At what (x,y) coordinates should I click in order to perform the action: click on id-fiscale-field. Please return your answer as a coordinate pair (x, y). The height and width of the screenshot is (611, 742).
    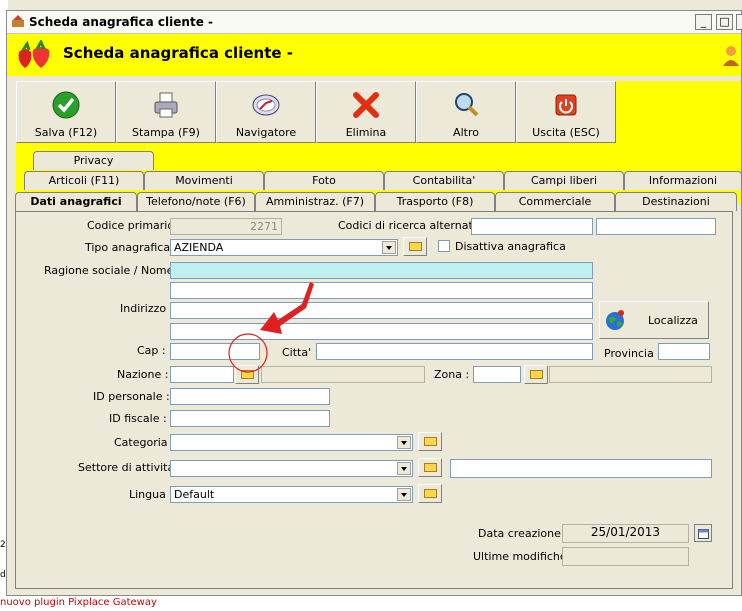
    Looking at the image, I should click on (250, 418).